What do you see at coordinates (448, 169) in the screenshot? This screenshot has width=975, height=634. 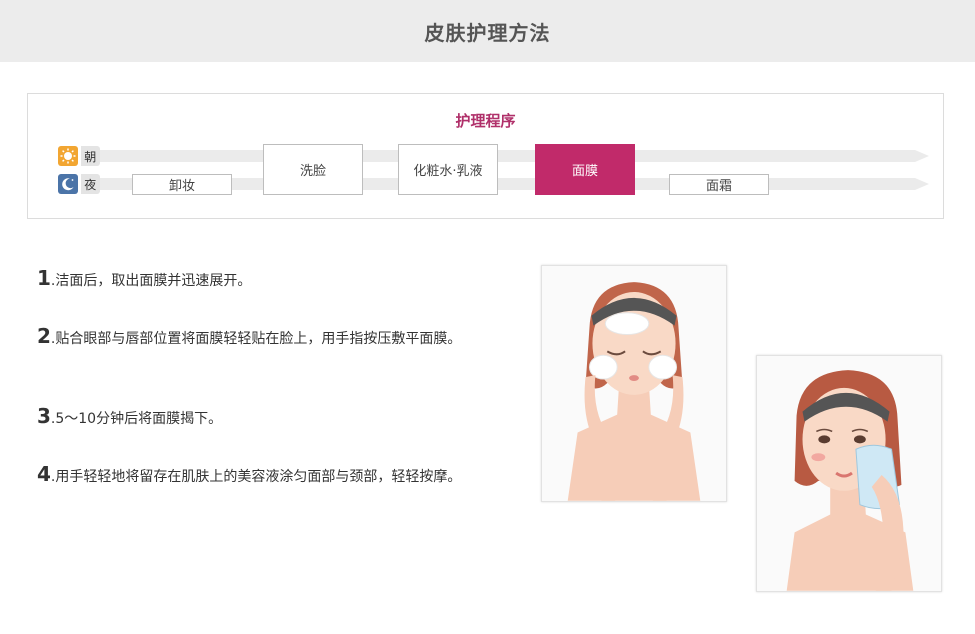 I see `step-toner-lotion: 化粧水·乳液` at bounding box center [448, 169].